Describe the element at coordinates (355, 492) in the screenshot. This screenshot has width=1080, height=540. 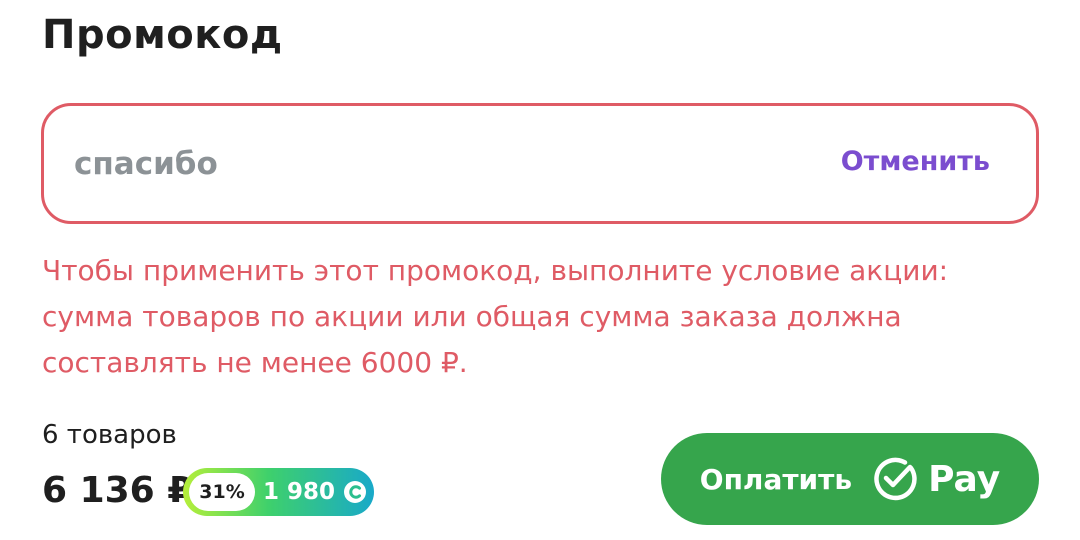
I see `sber-spasibo-icon` at that location.